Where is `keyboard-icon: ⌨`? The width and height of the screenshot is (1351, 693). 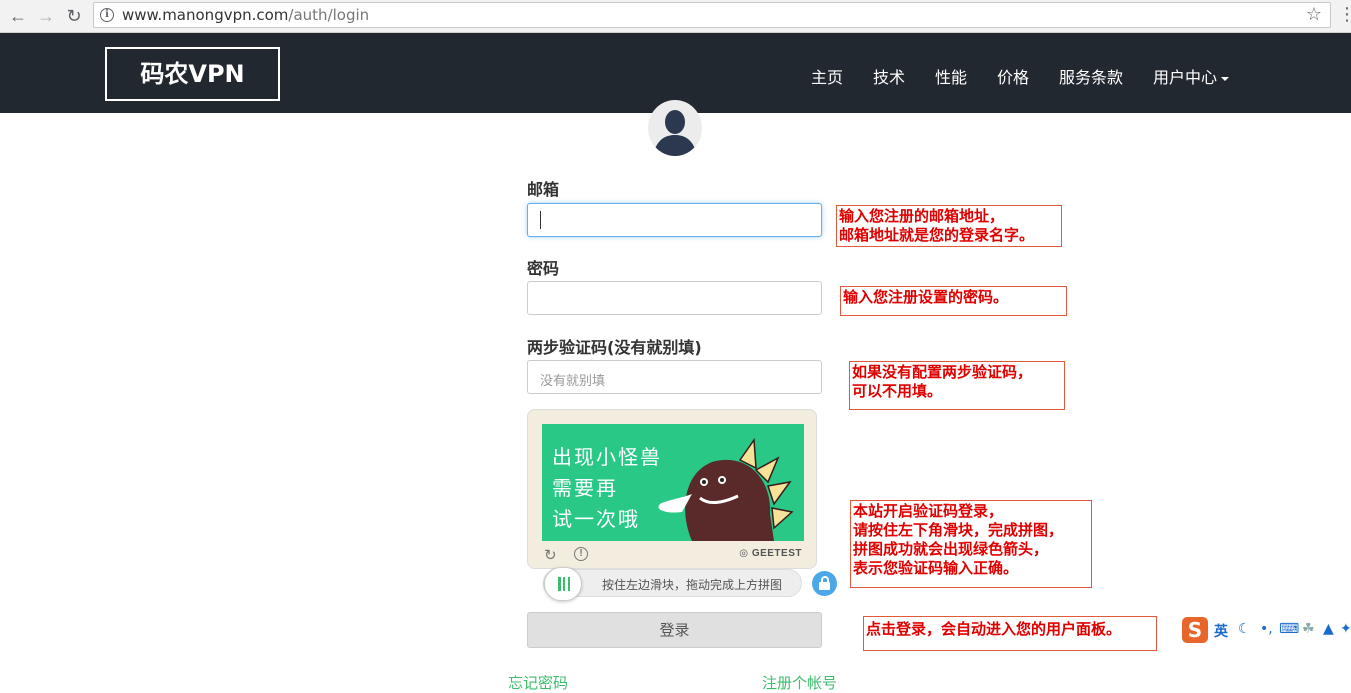 keyboard-icon: ⌨ is located at coordinates (1289, 629).